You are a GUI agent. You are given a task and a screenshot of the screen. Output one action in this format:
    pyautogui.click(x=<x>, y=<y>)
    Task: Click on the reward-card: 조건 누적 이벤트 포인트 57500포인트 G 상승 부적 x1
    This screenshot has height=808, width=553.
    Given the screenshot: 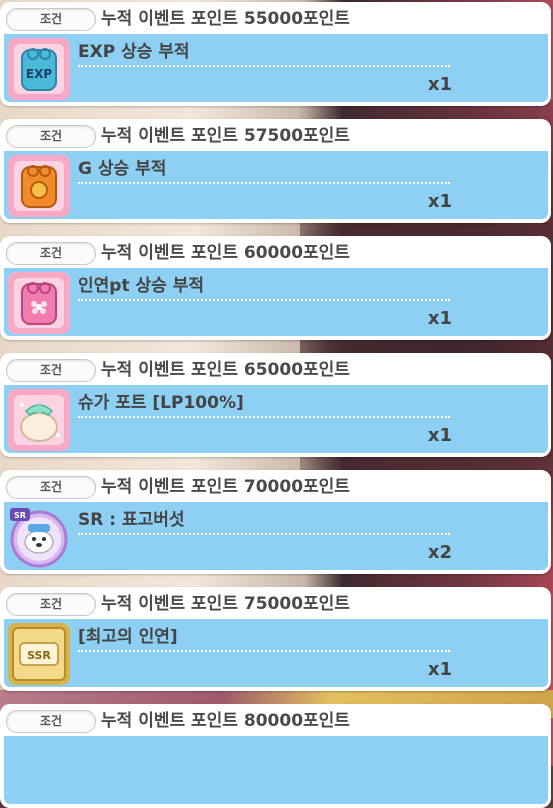 What is the action you would take?
    pyautogui.click(x=275, y=171)
    